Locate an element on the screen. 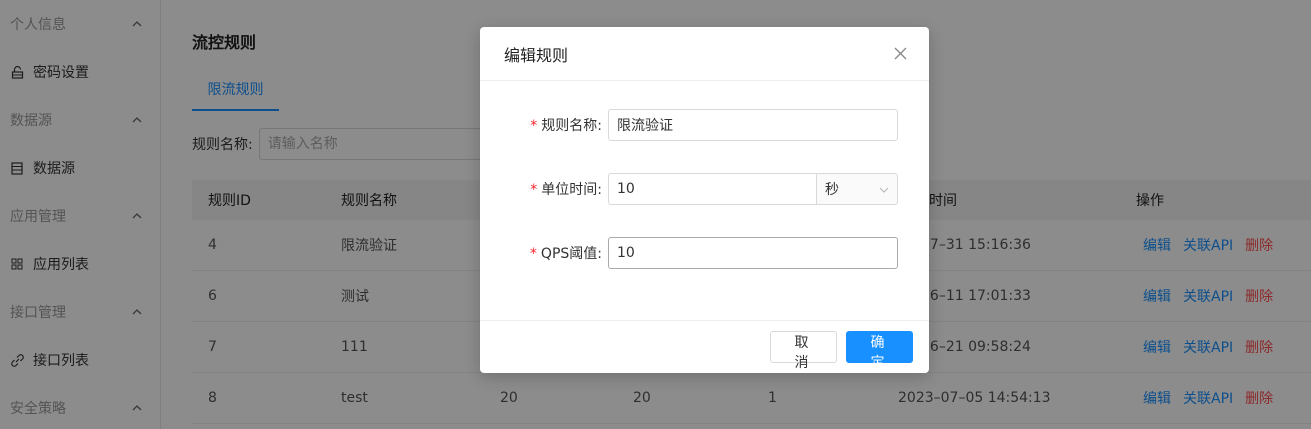 This screenshot has height=429, width=1311. form-row-unit-time: *单位时间: 秒 is located at coordinates (704, 189).